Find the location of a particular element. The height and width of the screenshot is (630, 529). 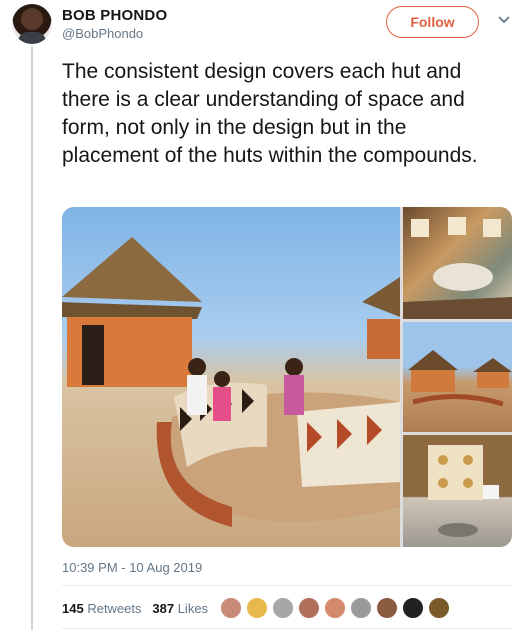

chevron-down-icon is located at coordinates (504, 19).